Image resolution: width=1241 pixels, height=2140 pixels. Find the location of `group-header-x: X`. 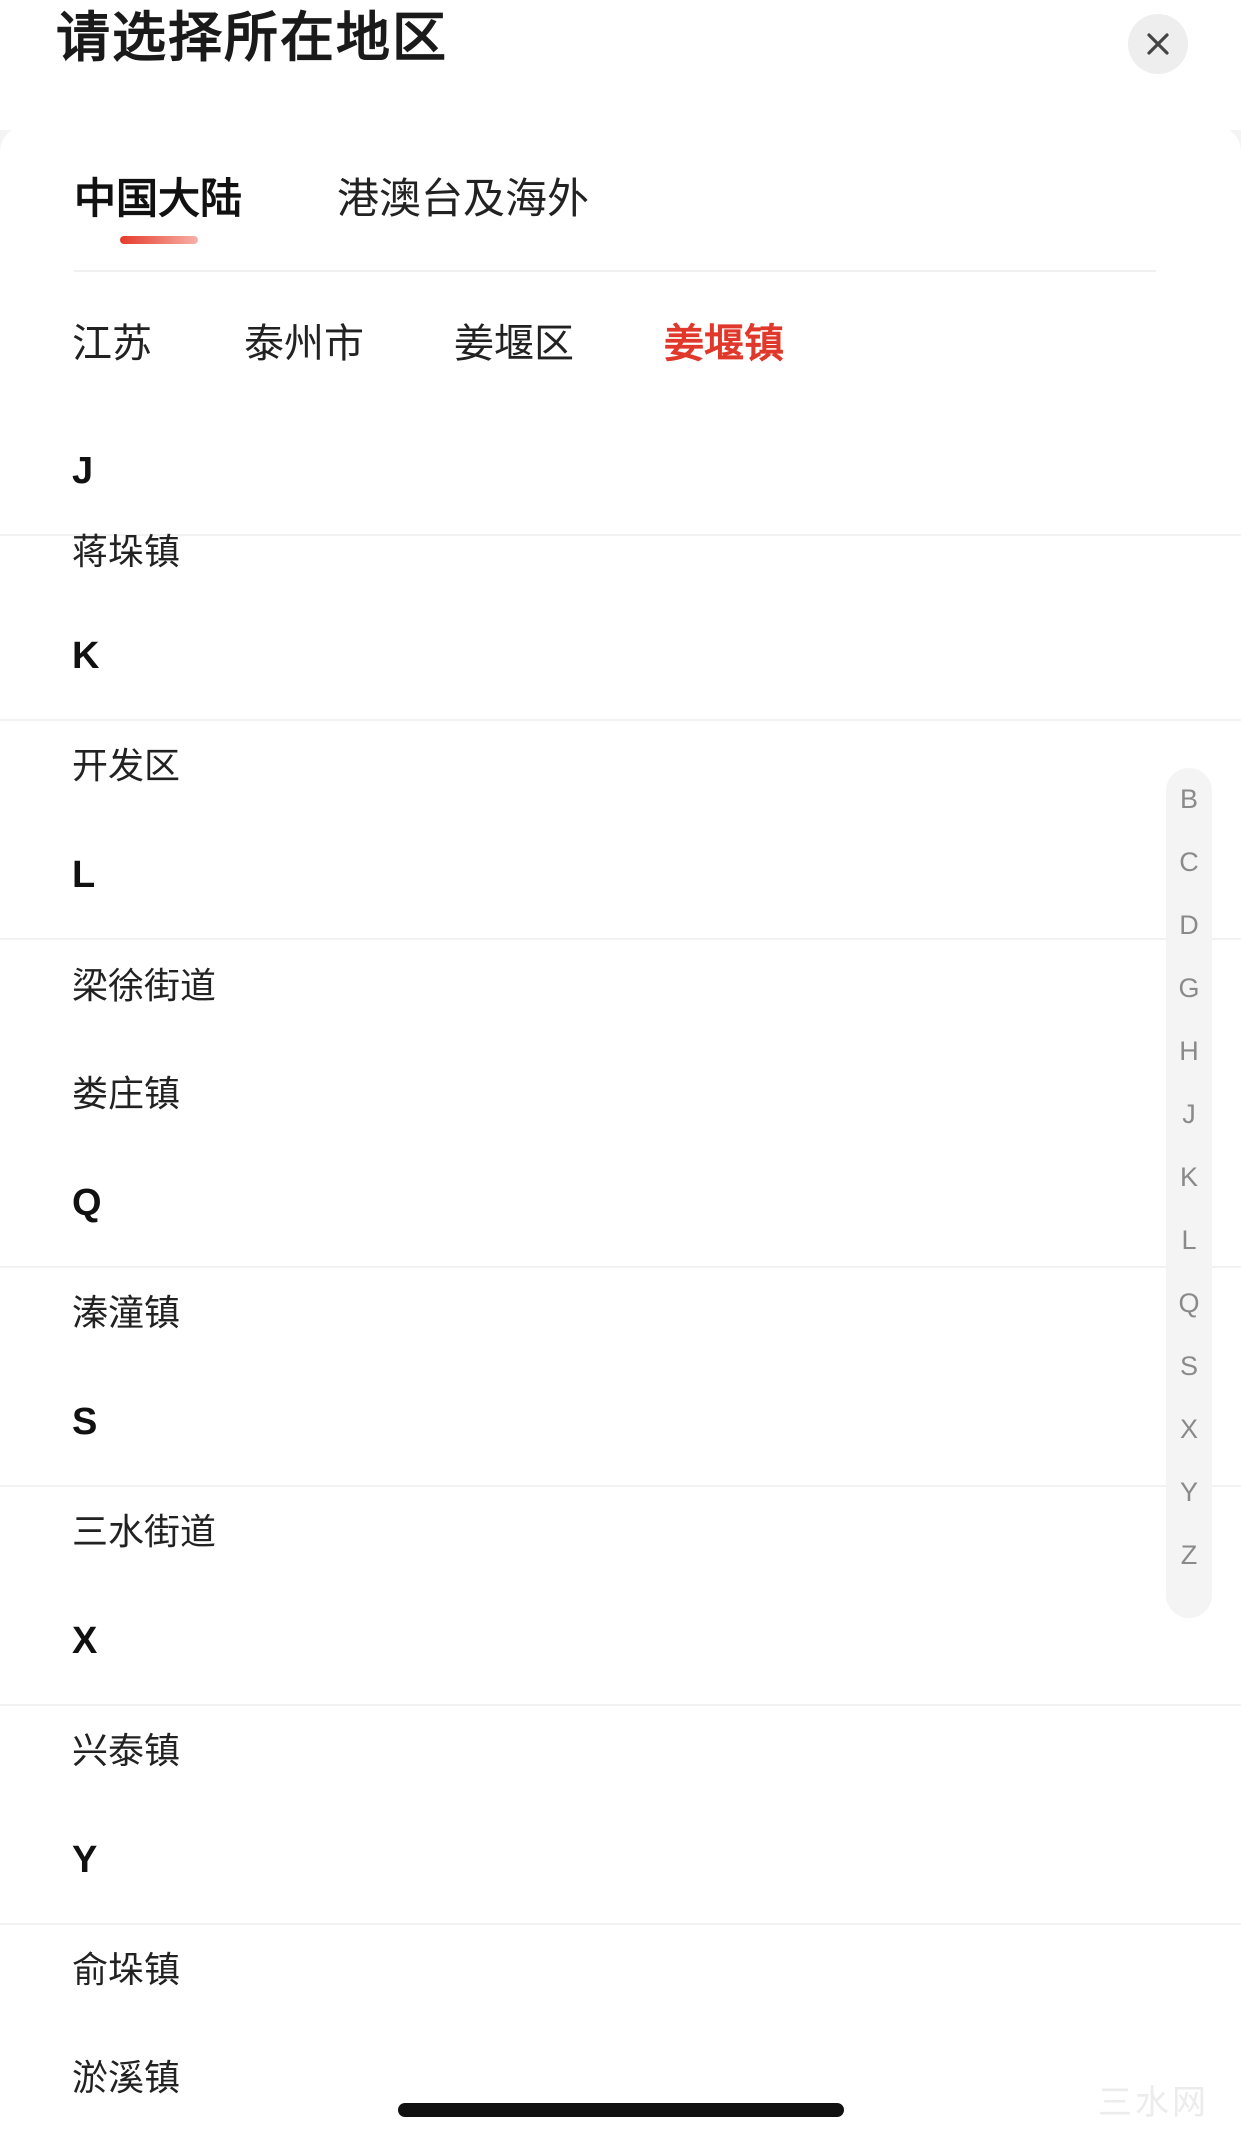

group-header-x: X is located at coordinates (620, 1651).